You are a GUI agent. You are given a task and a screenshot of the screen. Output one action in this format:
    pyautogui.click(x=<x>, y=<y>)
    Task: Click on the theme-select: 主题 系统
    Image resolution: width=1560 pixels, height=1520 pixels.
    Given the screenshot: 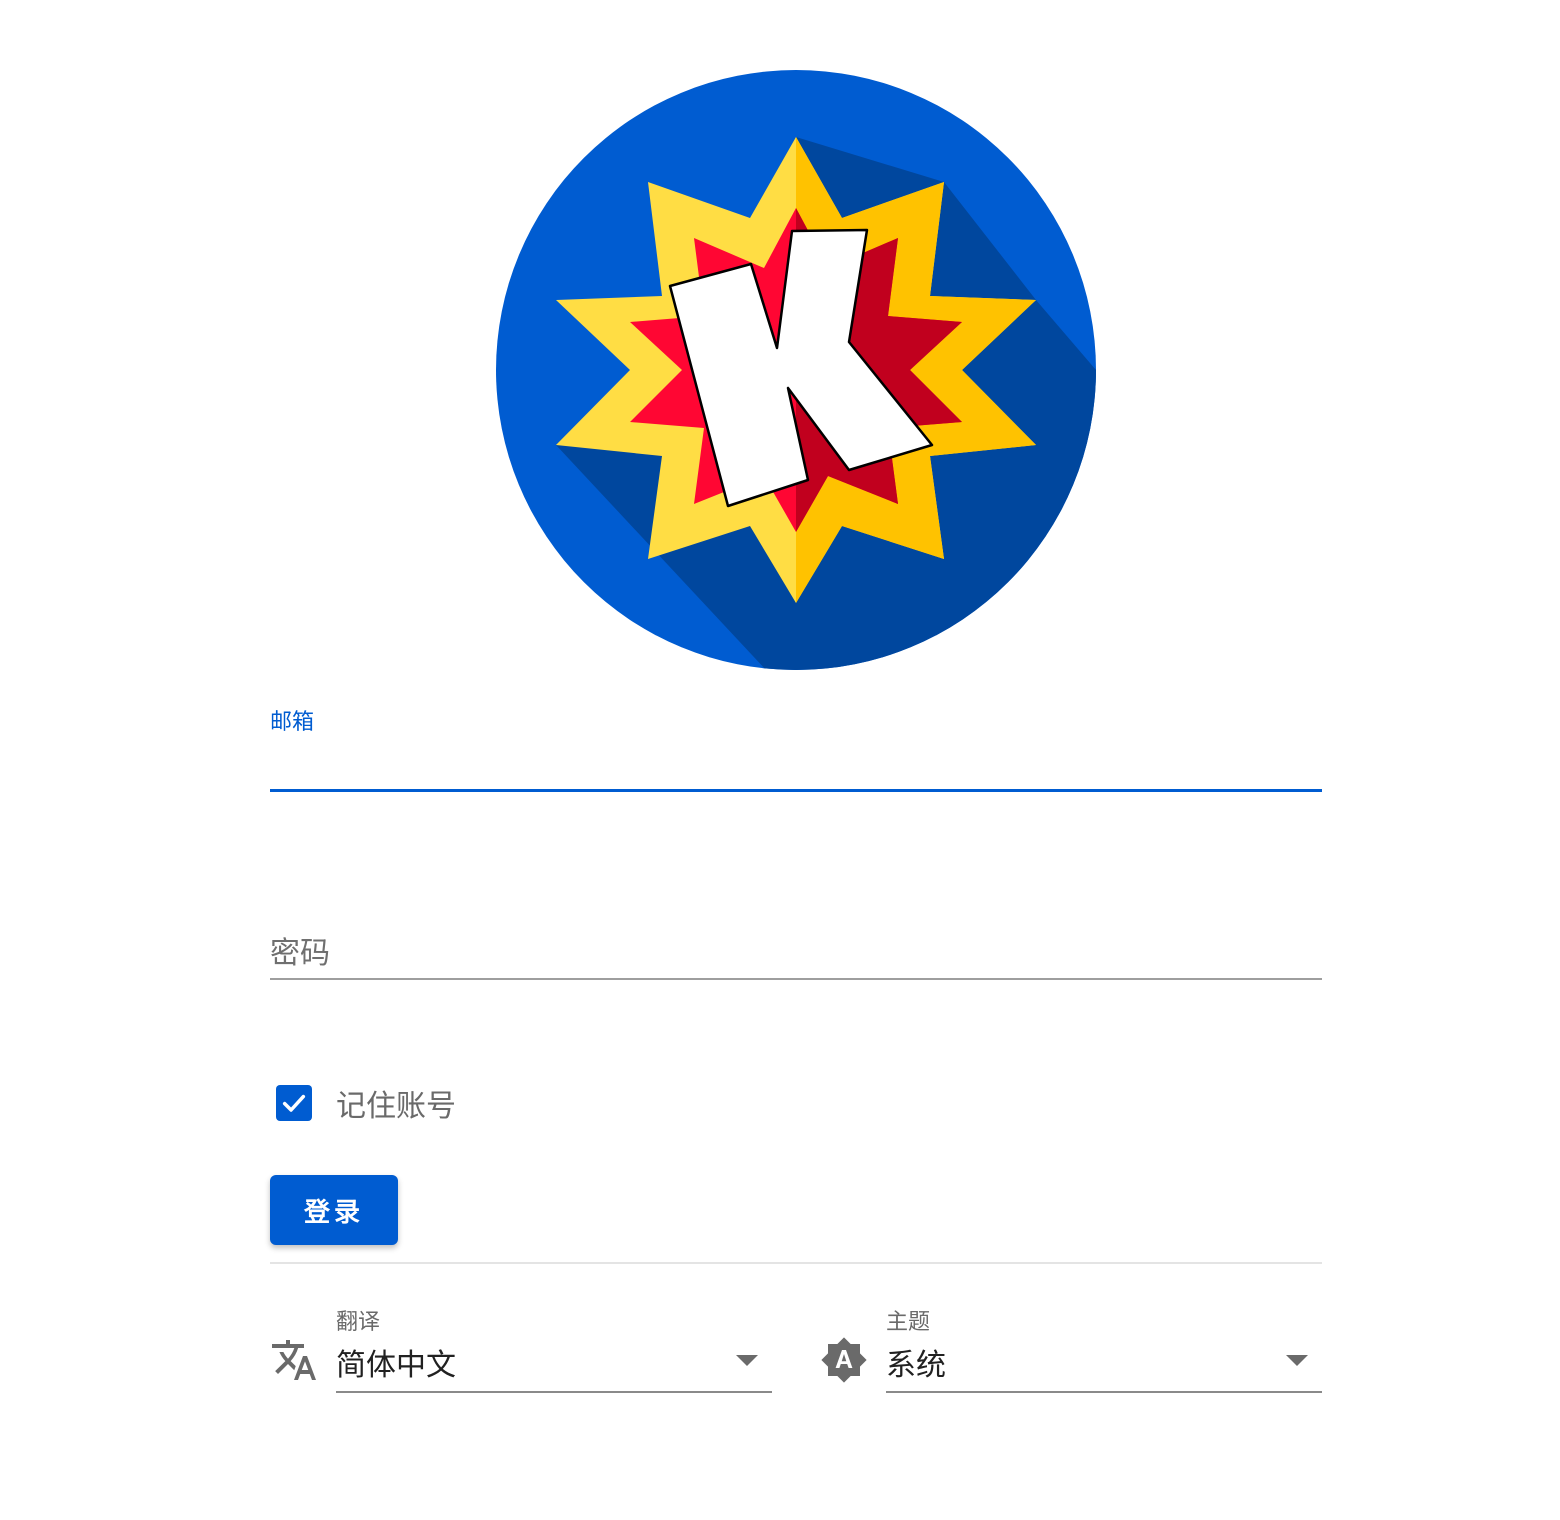 What is the action you would take?
    pyautogui.click(x=1104, y=1346)
    